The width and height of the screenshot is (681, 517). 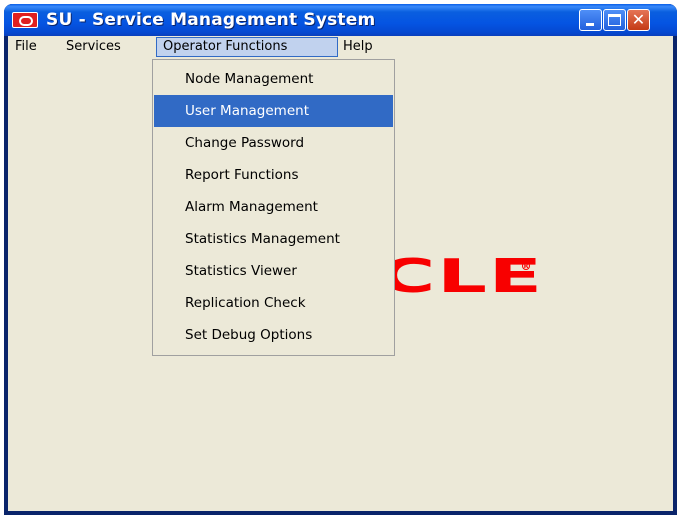 I want to click on menu-item-change-password: Change Password, so click(x=273, y=143).